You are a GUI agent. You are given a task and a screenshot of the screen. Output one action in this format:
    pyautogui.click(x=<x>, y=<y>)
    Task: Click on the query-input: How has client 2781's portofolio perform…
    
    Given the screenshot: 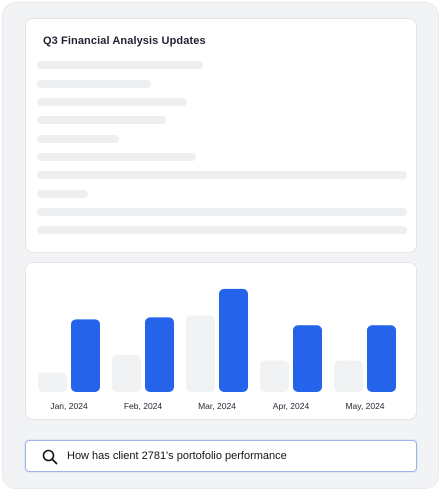 What is the action you would take?
    pyautogui.click(x=221, y=456)
    